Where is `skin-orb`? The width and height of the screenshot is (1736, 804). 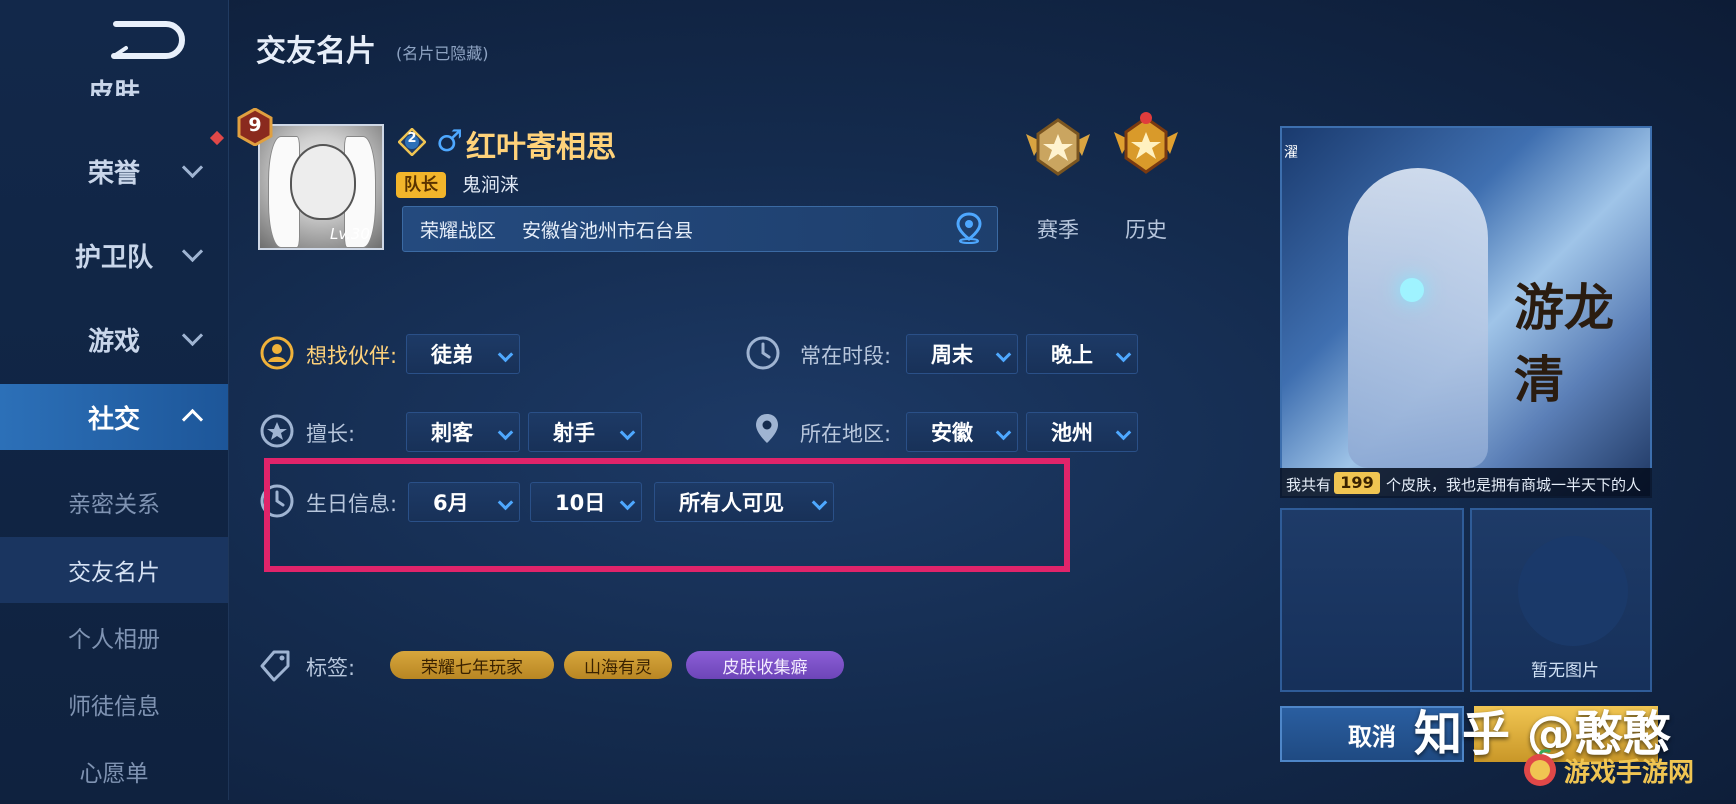
skin-orb is located at coordinates (1412, 290).